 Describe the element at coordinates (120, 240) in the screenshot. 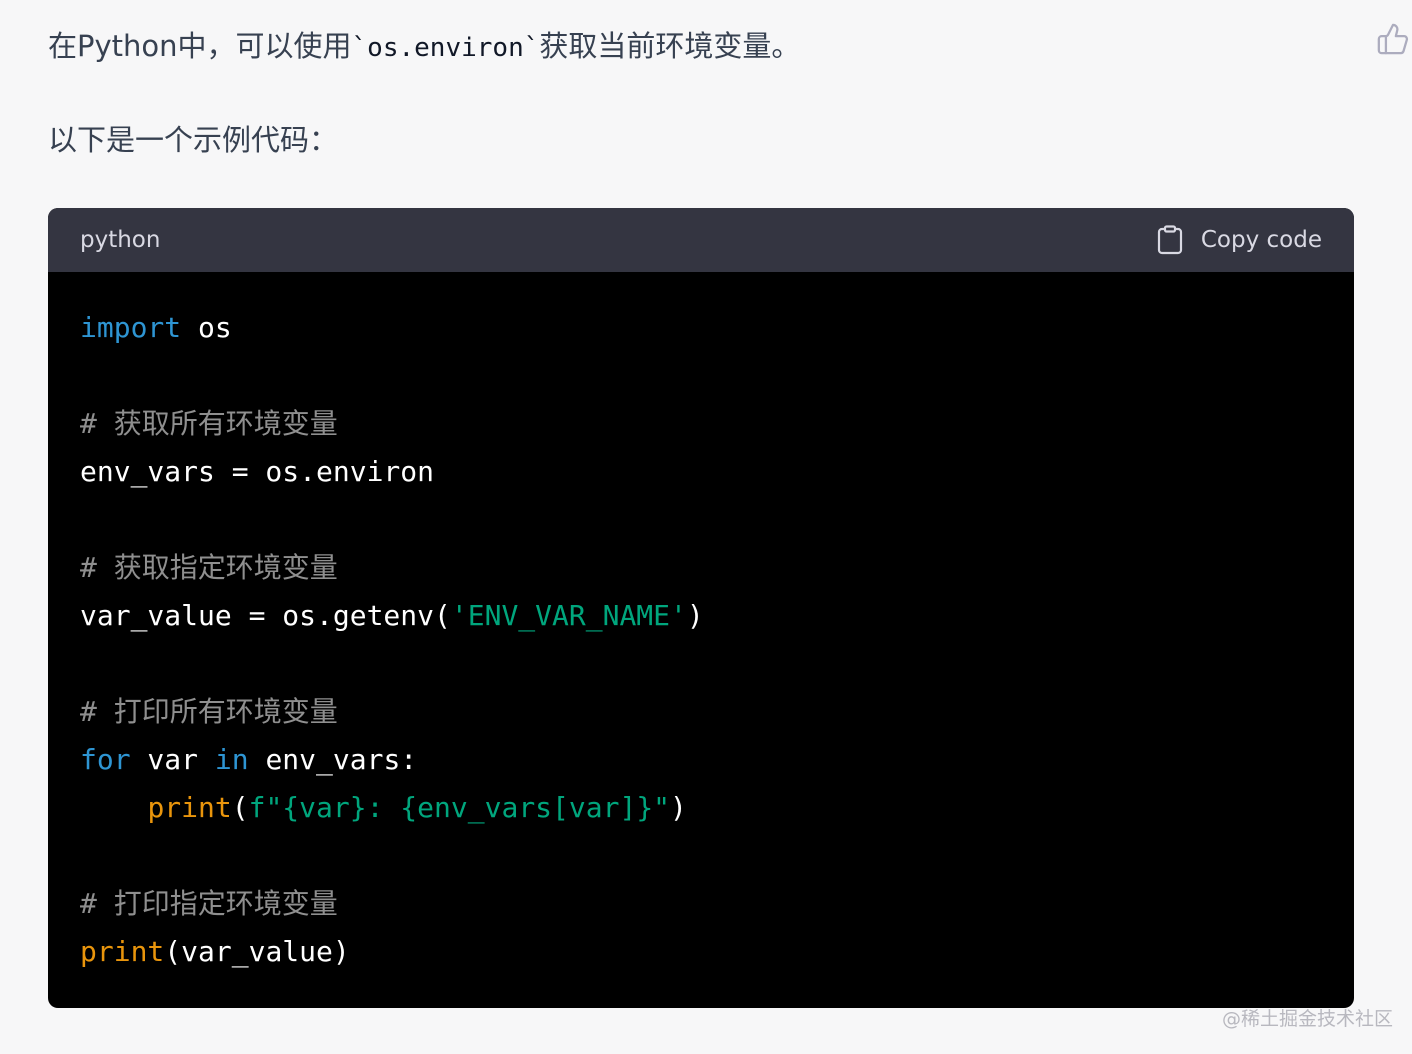

I see `code-language-label: python` at that location.